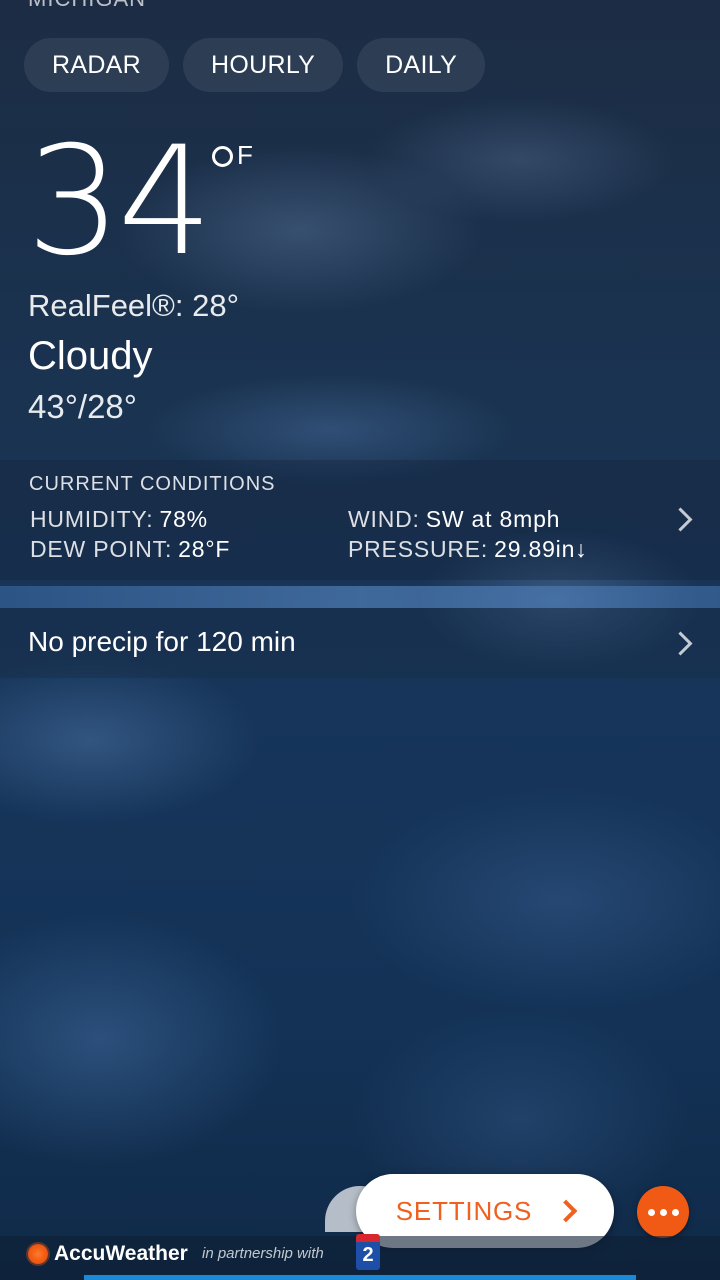  I want to click on current-conditions-title: CURRENT CONDITIONS, so click(152, 484).